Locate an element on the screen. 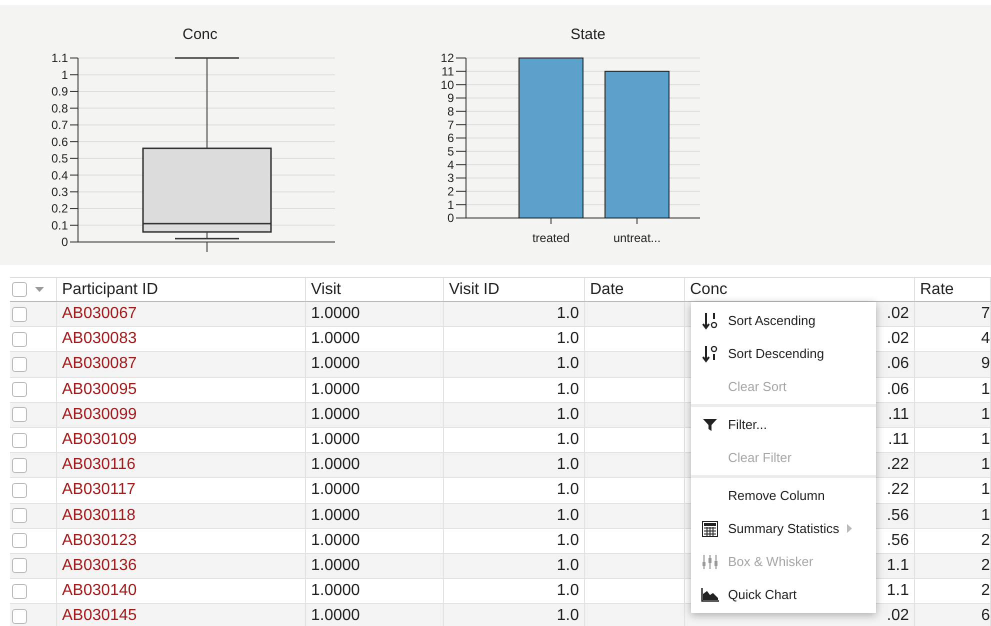 Image resolution: width=991 pixels, height=626 pixels. menu-item: Sort Descending is located at coordinates (783, 353).